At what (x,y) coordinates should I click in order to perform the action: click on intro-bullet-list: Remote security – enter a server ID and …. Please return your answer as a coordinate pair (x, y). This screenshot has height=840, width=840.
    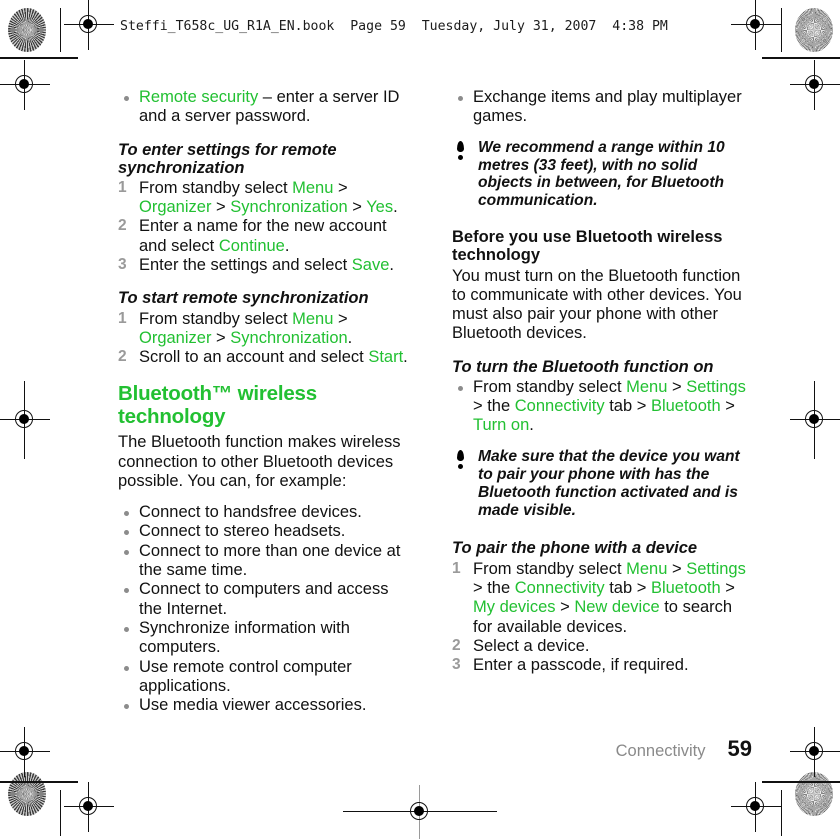
    Looking at the image, I should click on (263, 107).